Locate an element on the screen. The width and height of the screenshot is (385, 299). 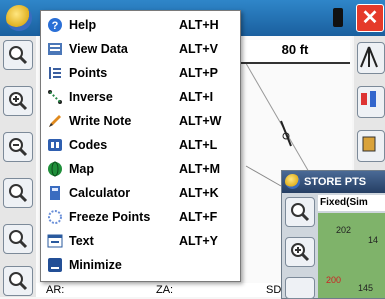
view-data-icon is located at coordinates (55, 49).